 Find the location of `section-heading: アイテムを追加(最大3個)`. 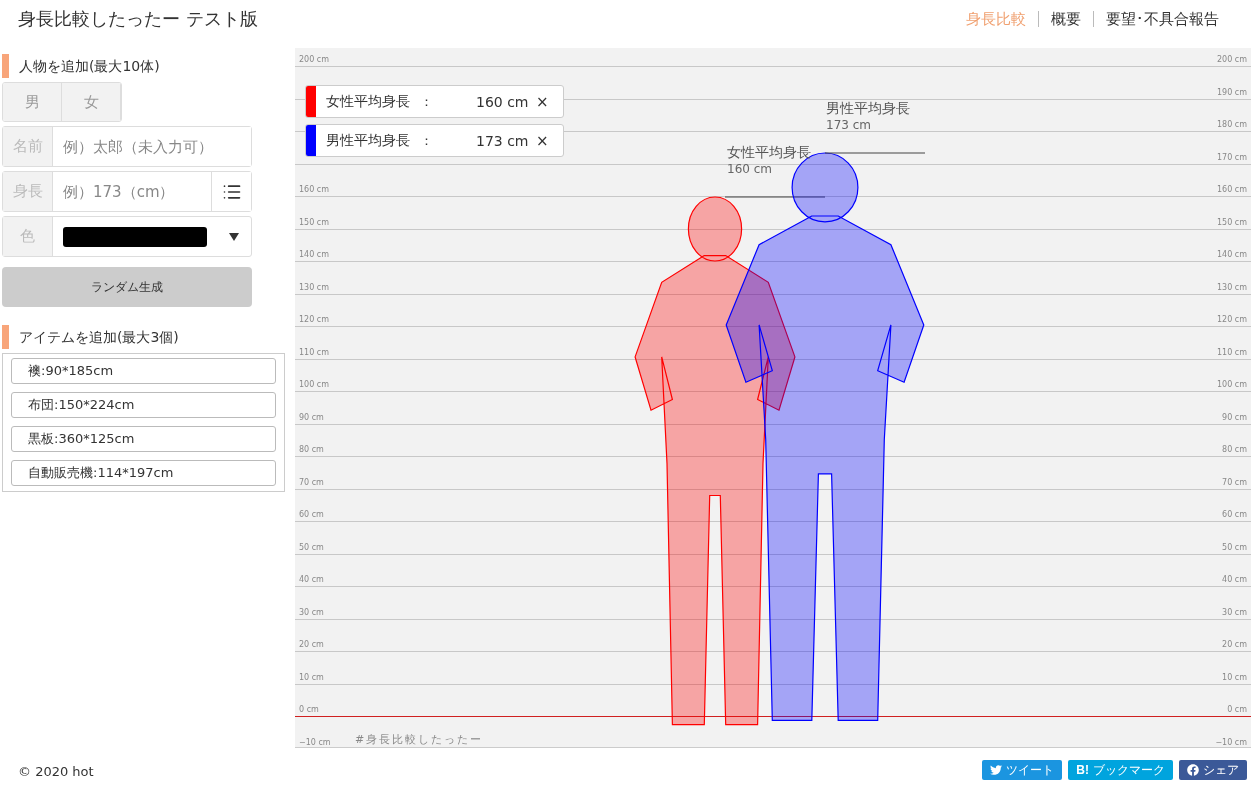

section-heading: アイテムを追加(最大3個) is located at coordinates (143, 337).